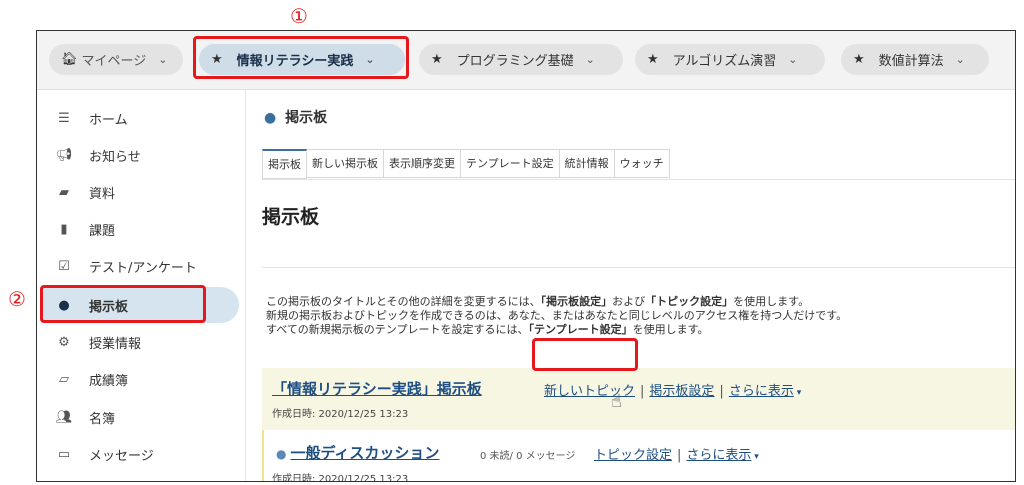 Image resolution: width=1024 pixels, height=485 pixels. What do you see at coordinates (64, 155) in the screenshot?
I see `megaphone-icon: 📢︎` at bounding box center [64, 155].